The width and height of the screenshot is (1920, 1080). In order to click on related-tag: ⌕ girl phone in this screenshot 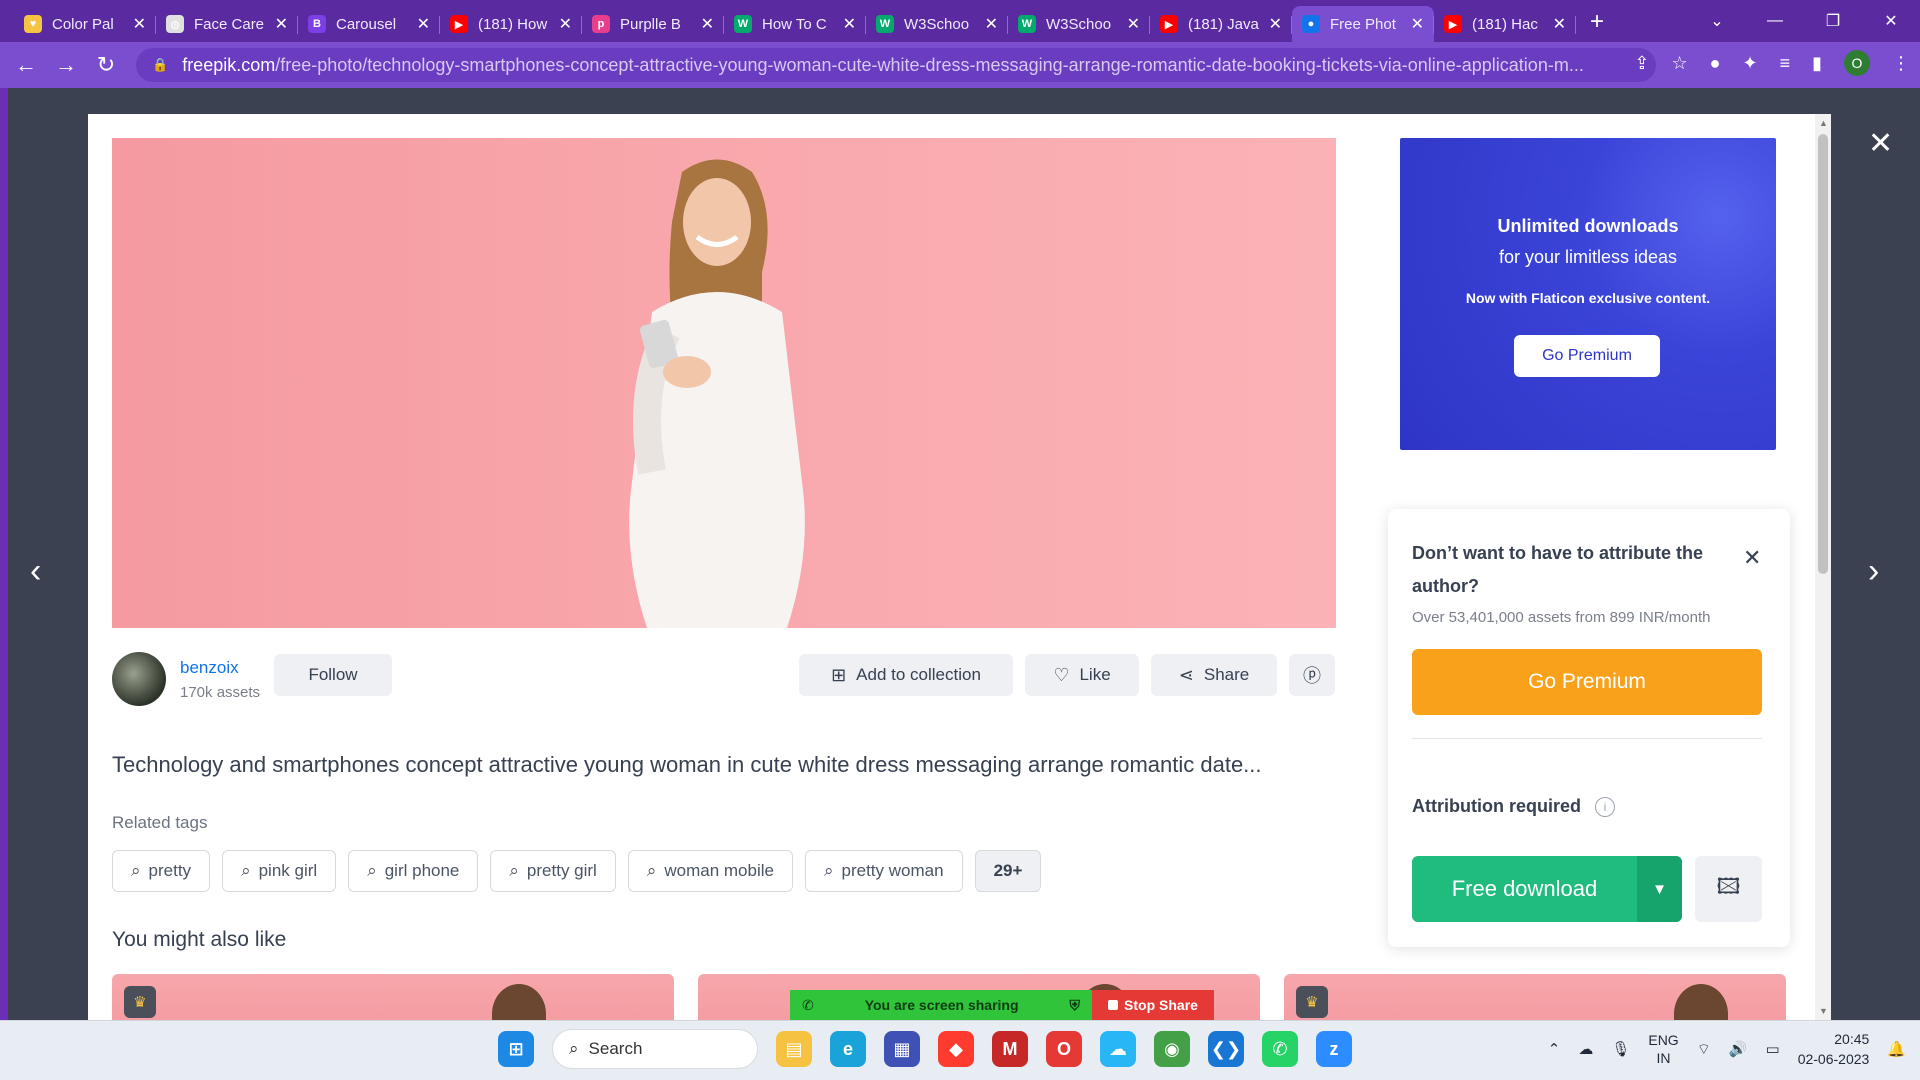, I will do `click(413, 871)`.